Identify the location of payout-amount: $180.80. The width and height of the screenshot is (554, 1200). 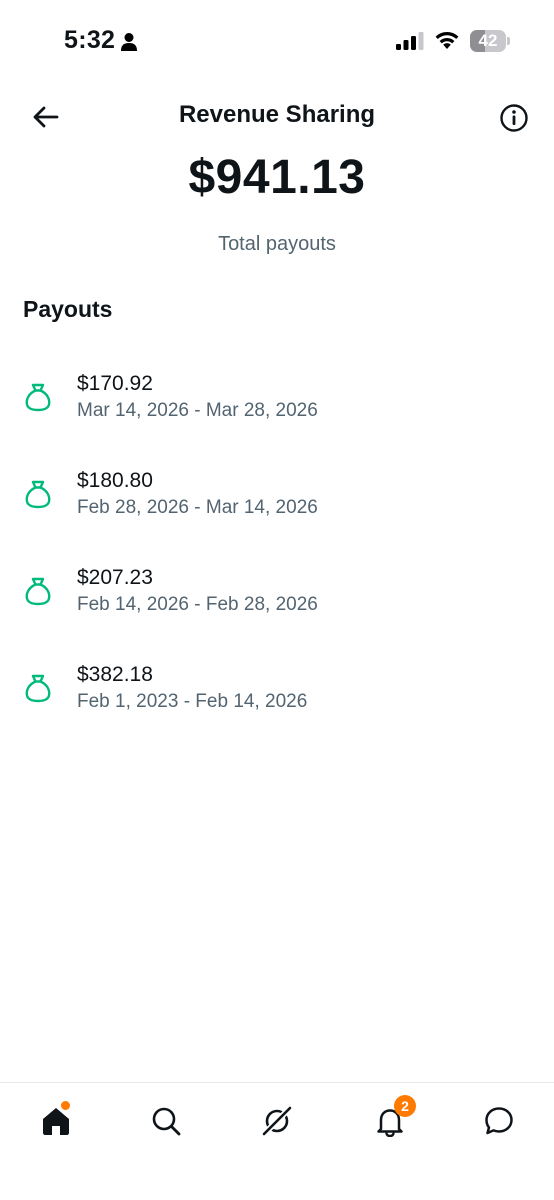
(115, 480).